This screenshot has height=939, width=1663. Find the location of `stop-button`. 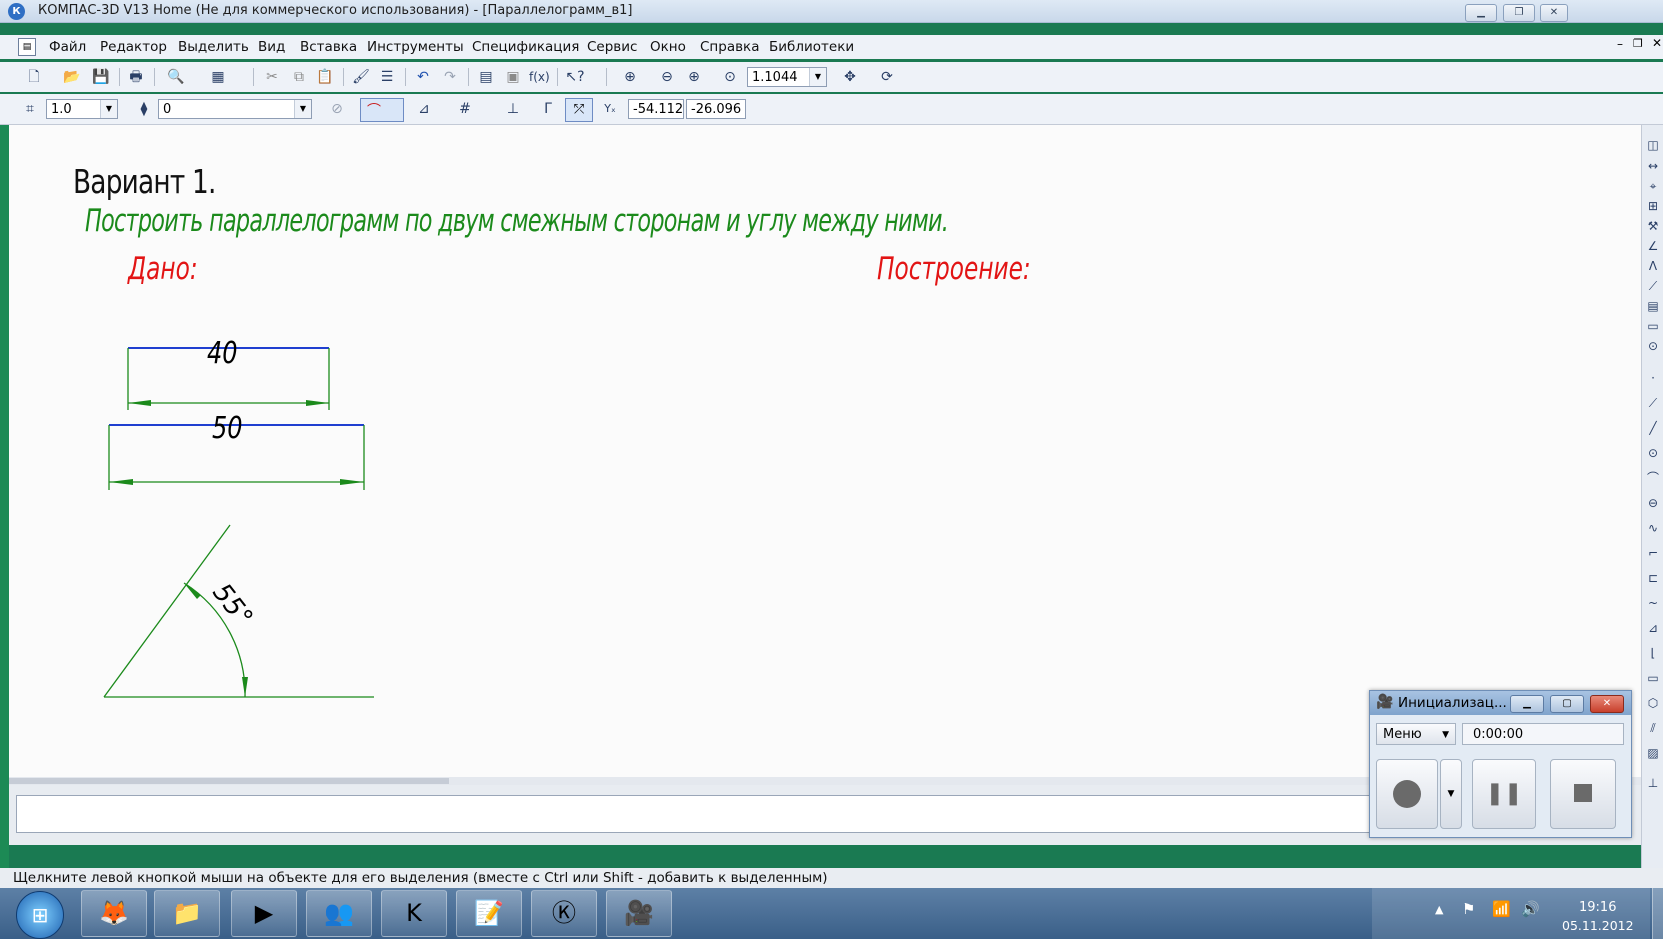

stop-button is located at coordinates (1583, 794).